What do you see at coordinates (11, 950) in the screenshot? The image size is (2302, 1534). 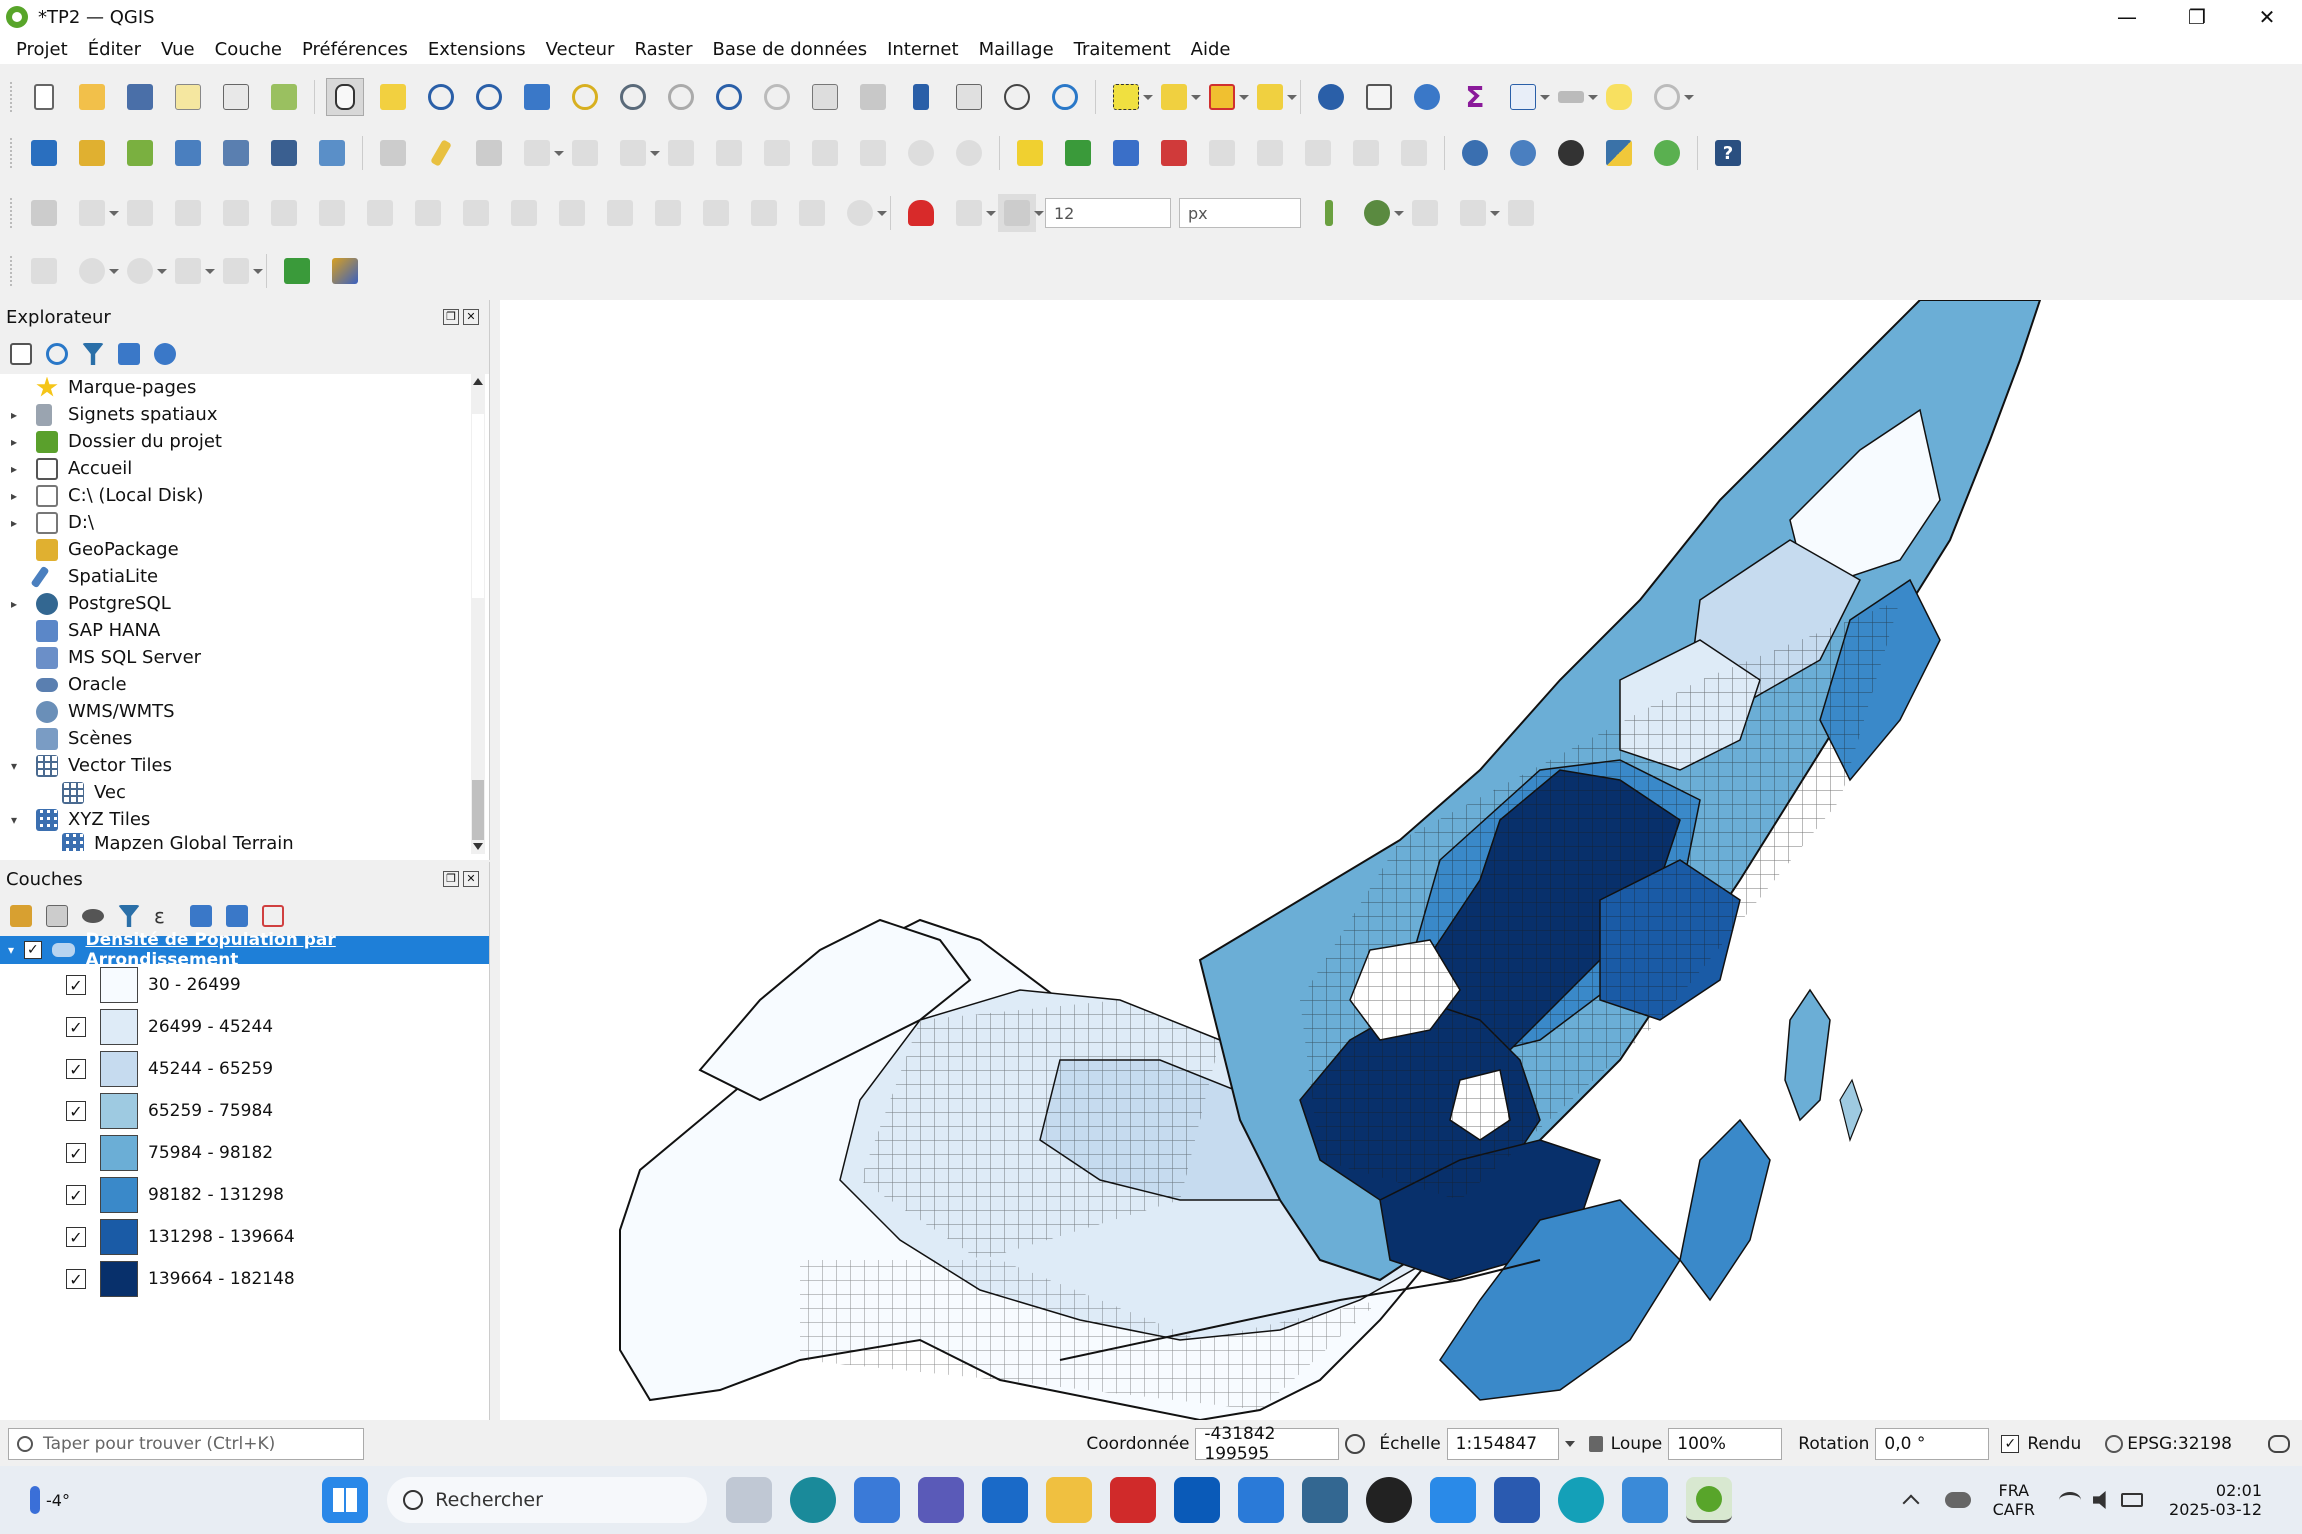 I see `collapse-arrow-icon: ▾` at bounding box center [11, 950].